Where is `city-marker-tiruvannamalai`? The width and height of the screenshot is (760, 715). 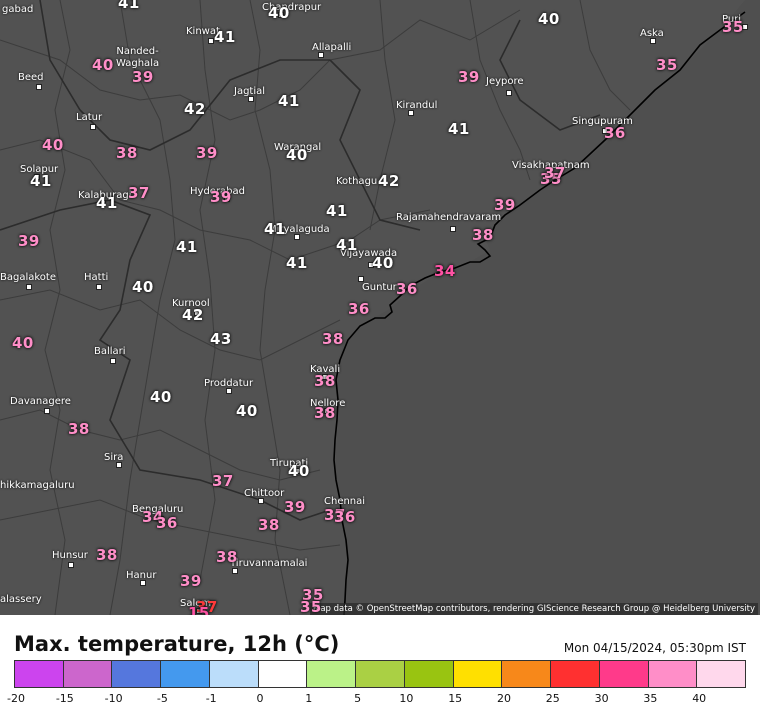
city-marker-tiruvannamalai is located at coordinates (235, 571).